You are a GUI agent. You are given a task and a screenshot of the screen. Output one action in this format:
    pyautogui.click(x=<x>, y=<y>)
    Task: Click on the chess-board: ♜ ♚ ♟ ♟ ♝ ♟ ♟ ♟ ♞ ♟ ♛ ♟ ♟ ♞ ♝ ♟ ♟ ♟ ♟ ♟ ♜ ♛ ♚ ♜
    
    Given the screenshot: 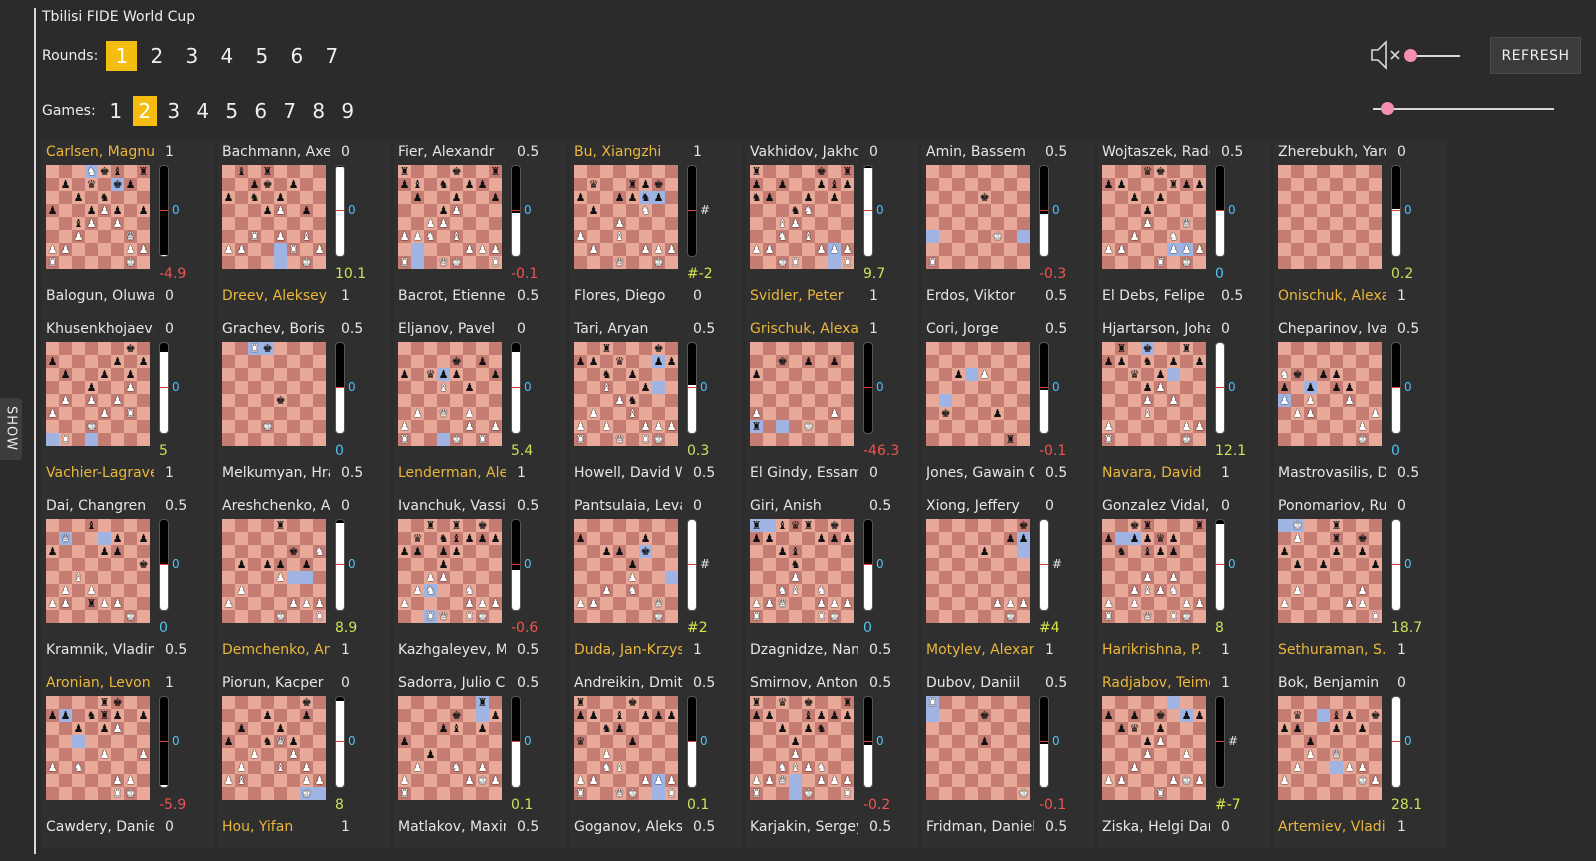 What is the action you would take?
    pyautogui.click(x=626, y=748)
    